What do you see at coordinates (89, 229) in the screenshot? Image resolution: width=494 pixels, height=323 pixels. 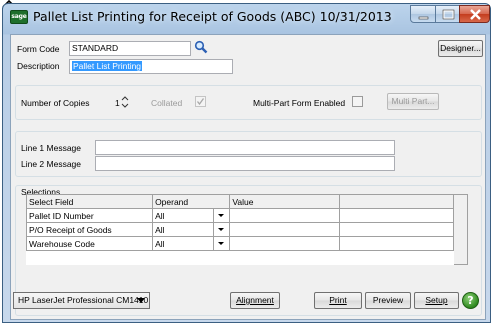 I see `select-field-cell: P/O Receipt of Goods` at bounding box center [89, 229].